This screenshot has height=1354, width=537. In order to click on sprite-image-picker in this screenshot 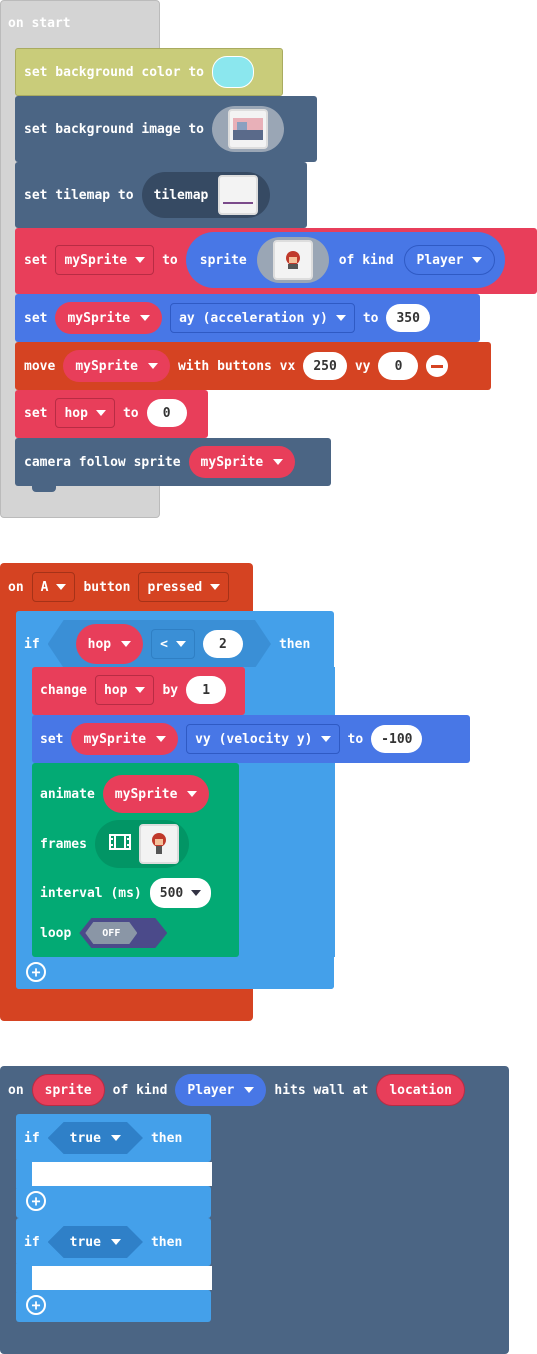, I will do `click(292, 260)`.